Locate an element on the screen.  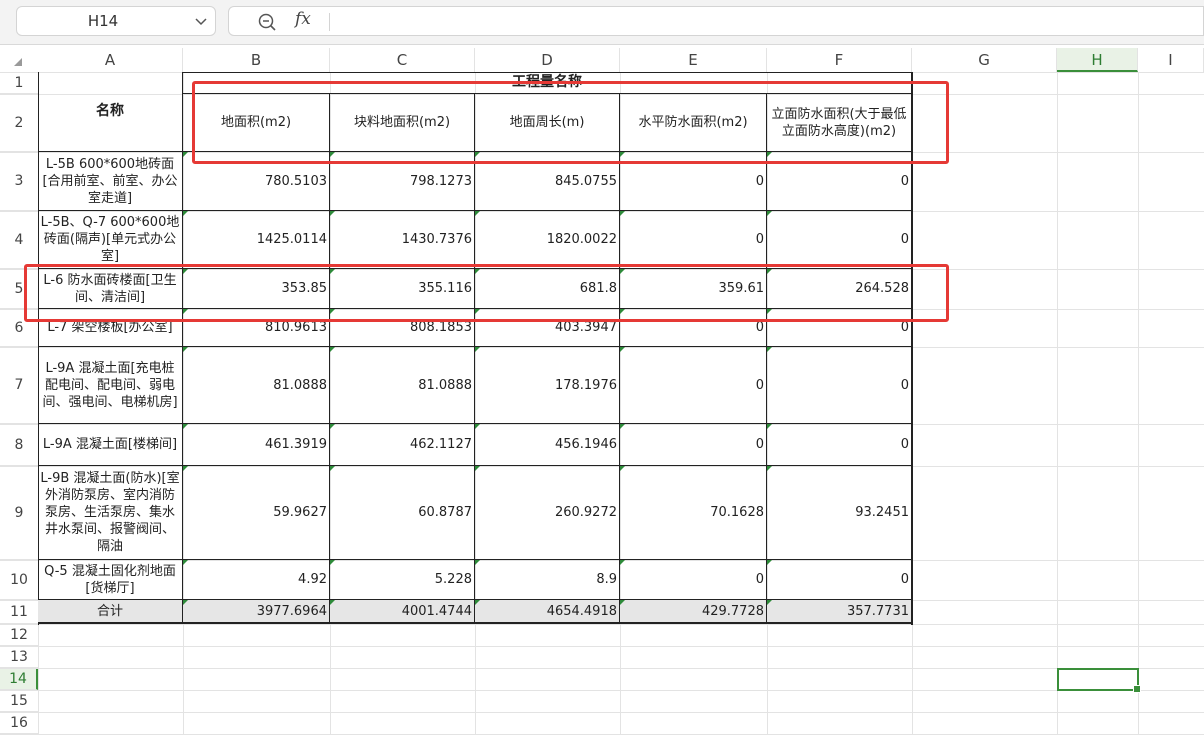
column-header-d: D is located at coordinates (547, 60).